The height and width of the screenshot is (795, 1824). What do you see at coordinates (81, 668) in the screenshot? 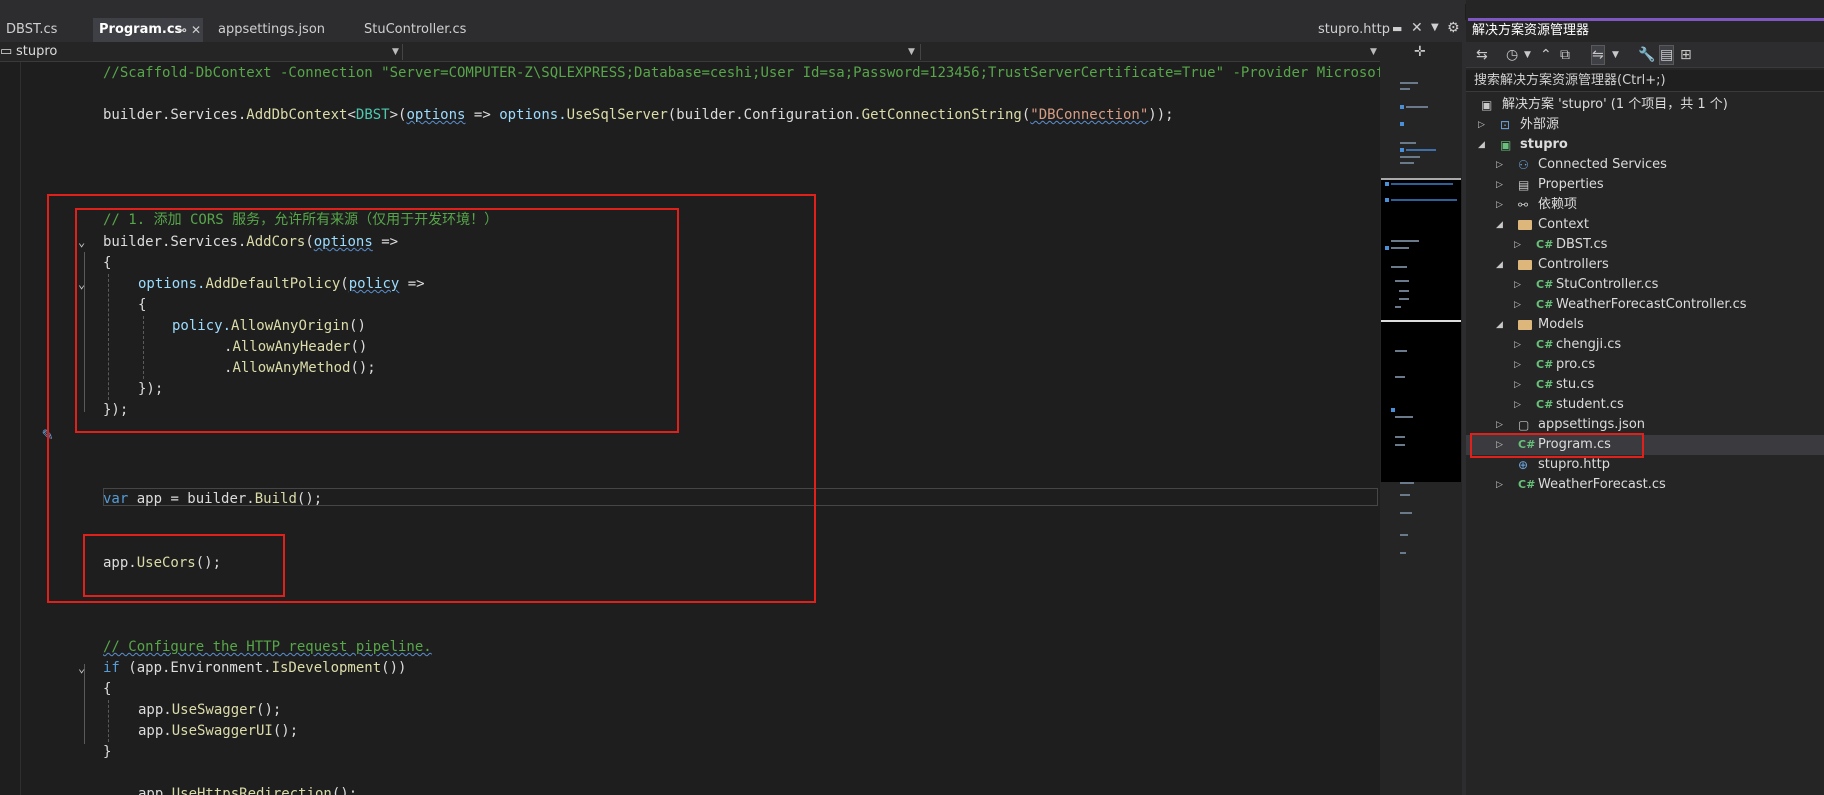
I see `fold-chevron-icon: ⌄` at bounding box center [81, 668].